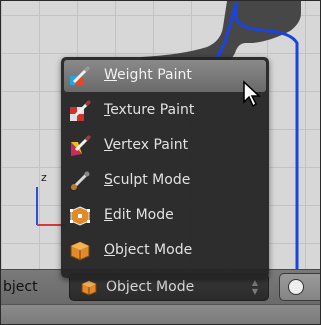 The image size is (321, 325). I want to click on timeline-strip, so click(160, 314).